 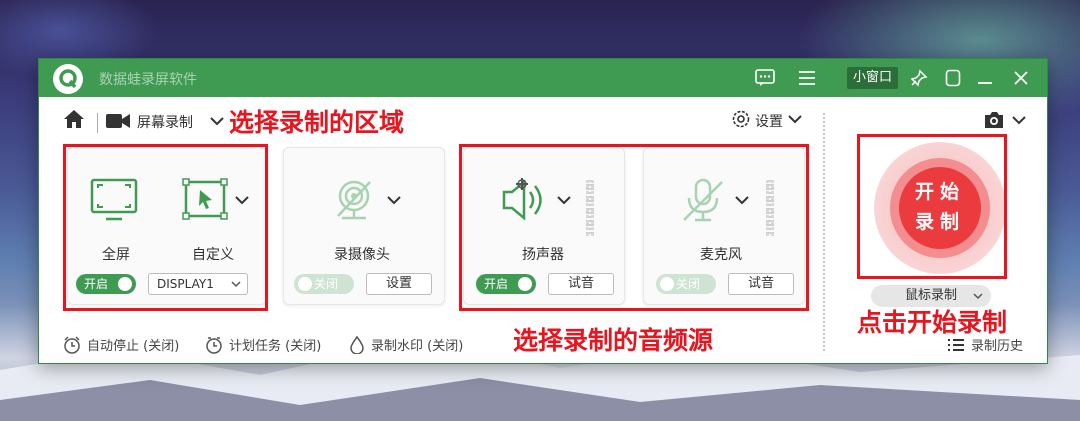 I want to click on mini-window-button: 小窗口, so click(x=873, y=78).